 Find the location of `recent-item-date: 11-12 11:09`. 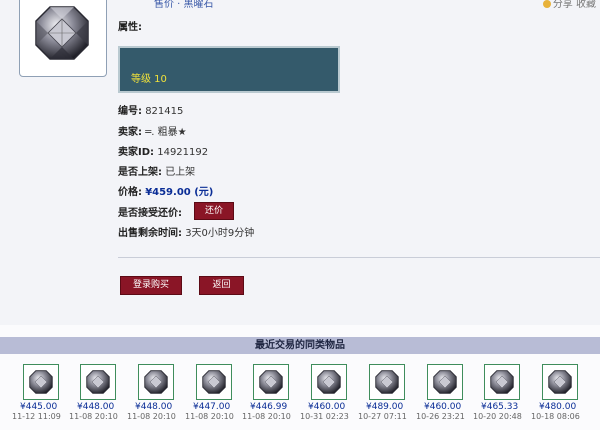

recent-item-date: 11-12 11:09 is located at coordinates (36, 416).